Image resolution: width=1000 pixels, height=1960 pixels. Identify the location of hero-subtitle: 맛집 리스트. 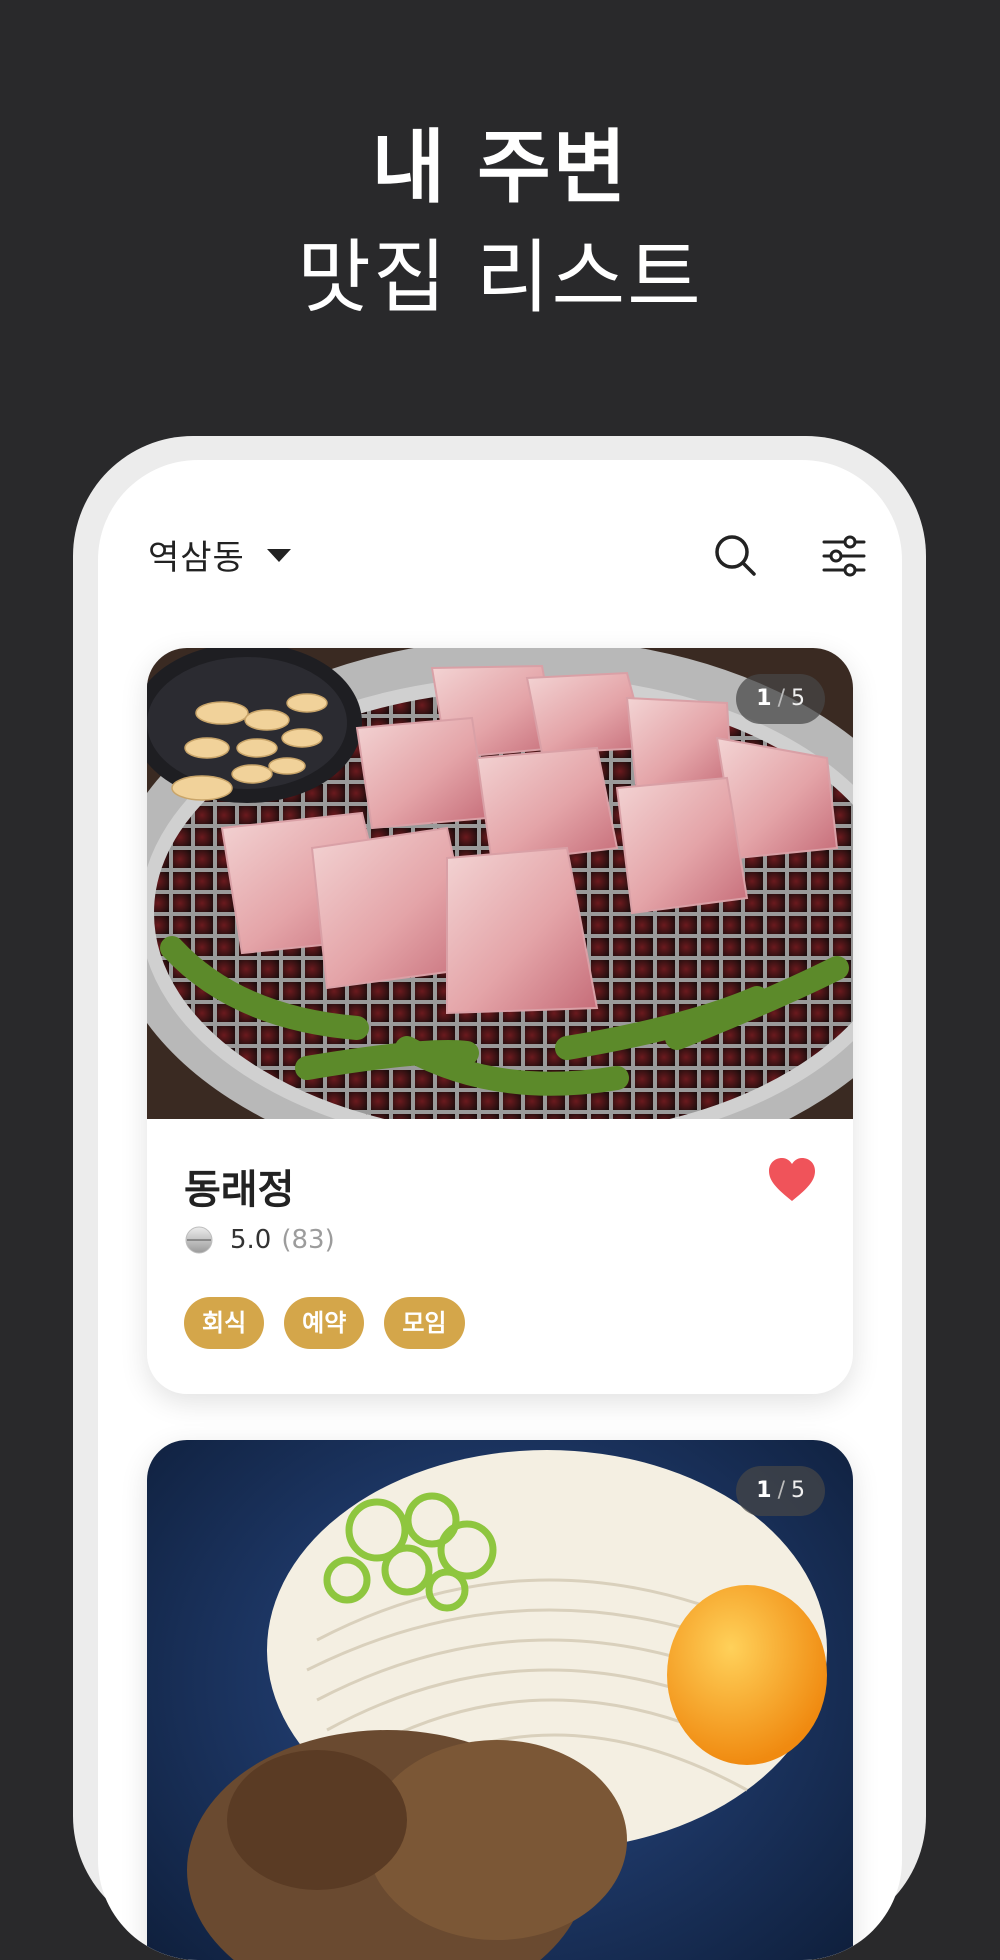
(500, 277).